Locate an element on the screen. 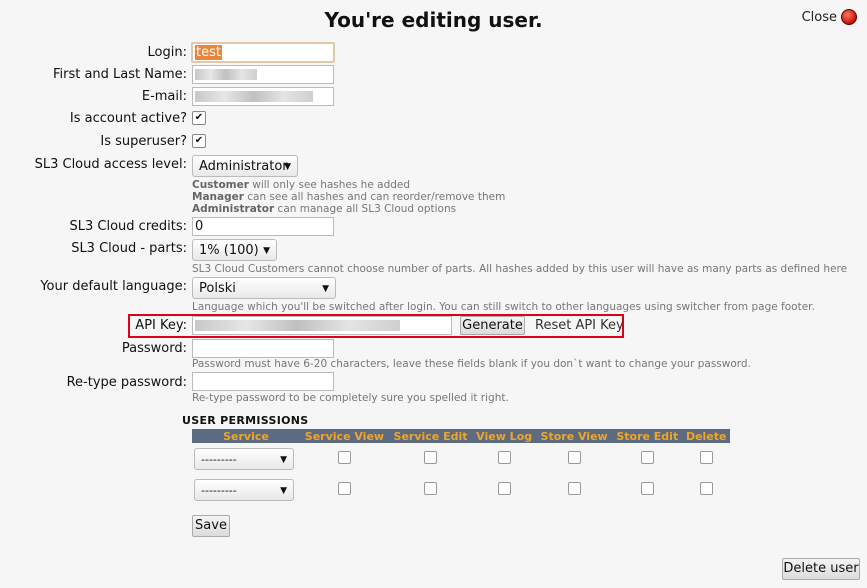 The height and width of the screenshot is (588, 867). page-title: You're editing user. is located at coordinates (433, 20).